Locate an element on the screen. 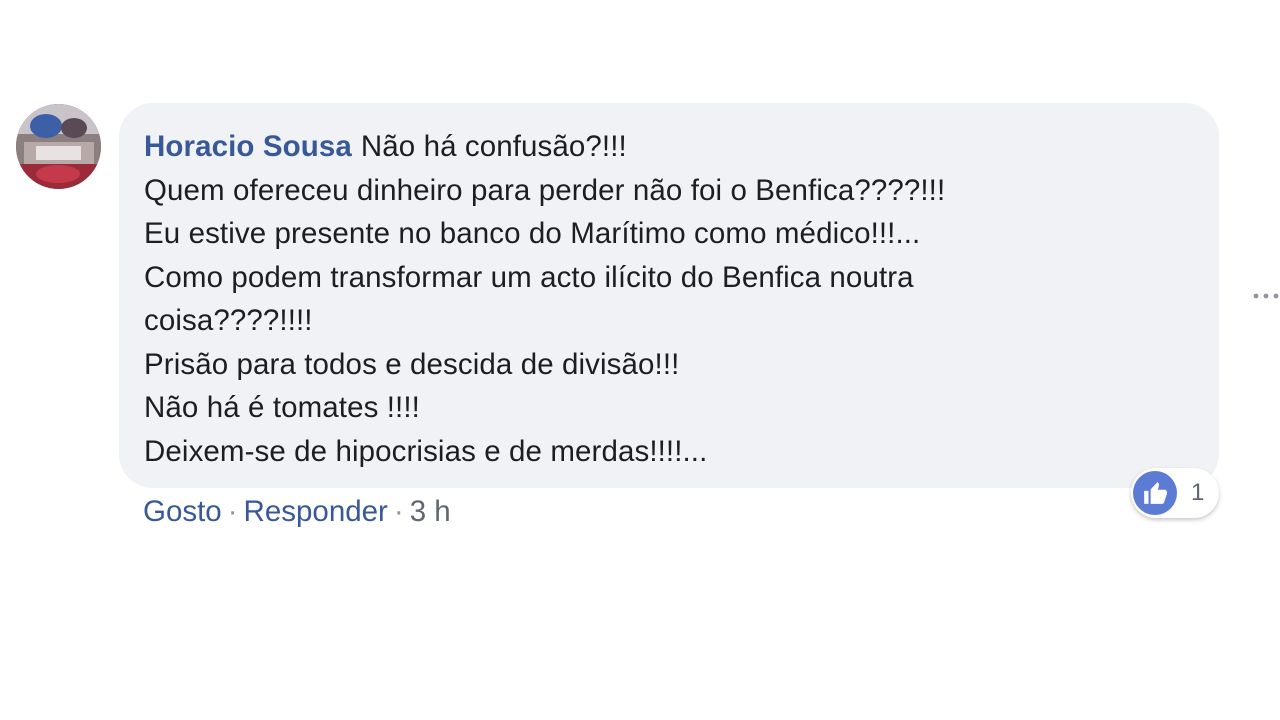  comment-line: coisa????!!!! is located at coordinates (228, 320).